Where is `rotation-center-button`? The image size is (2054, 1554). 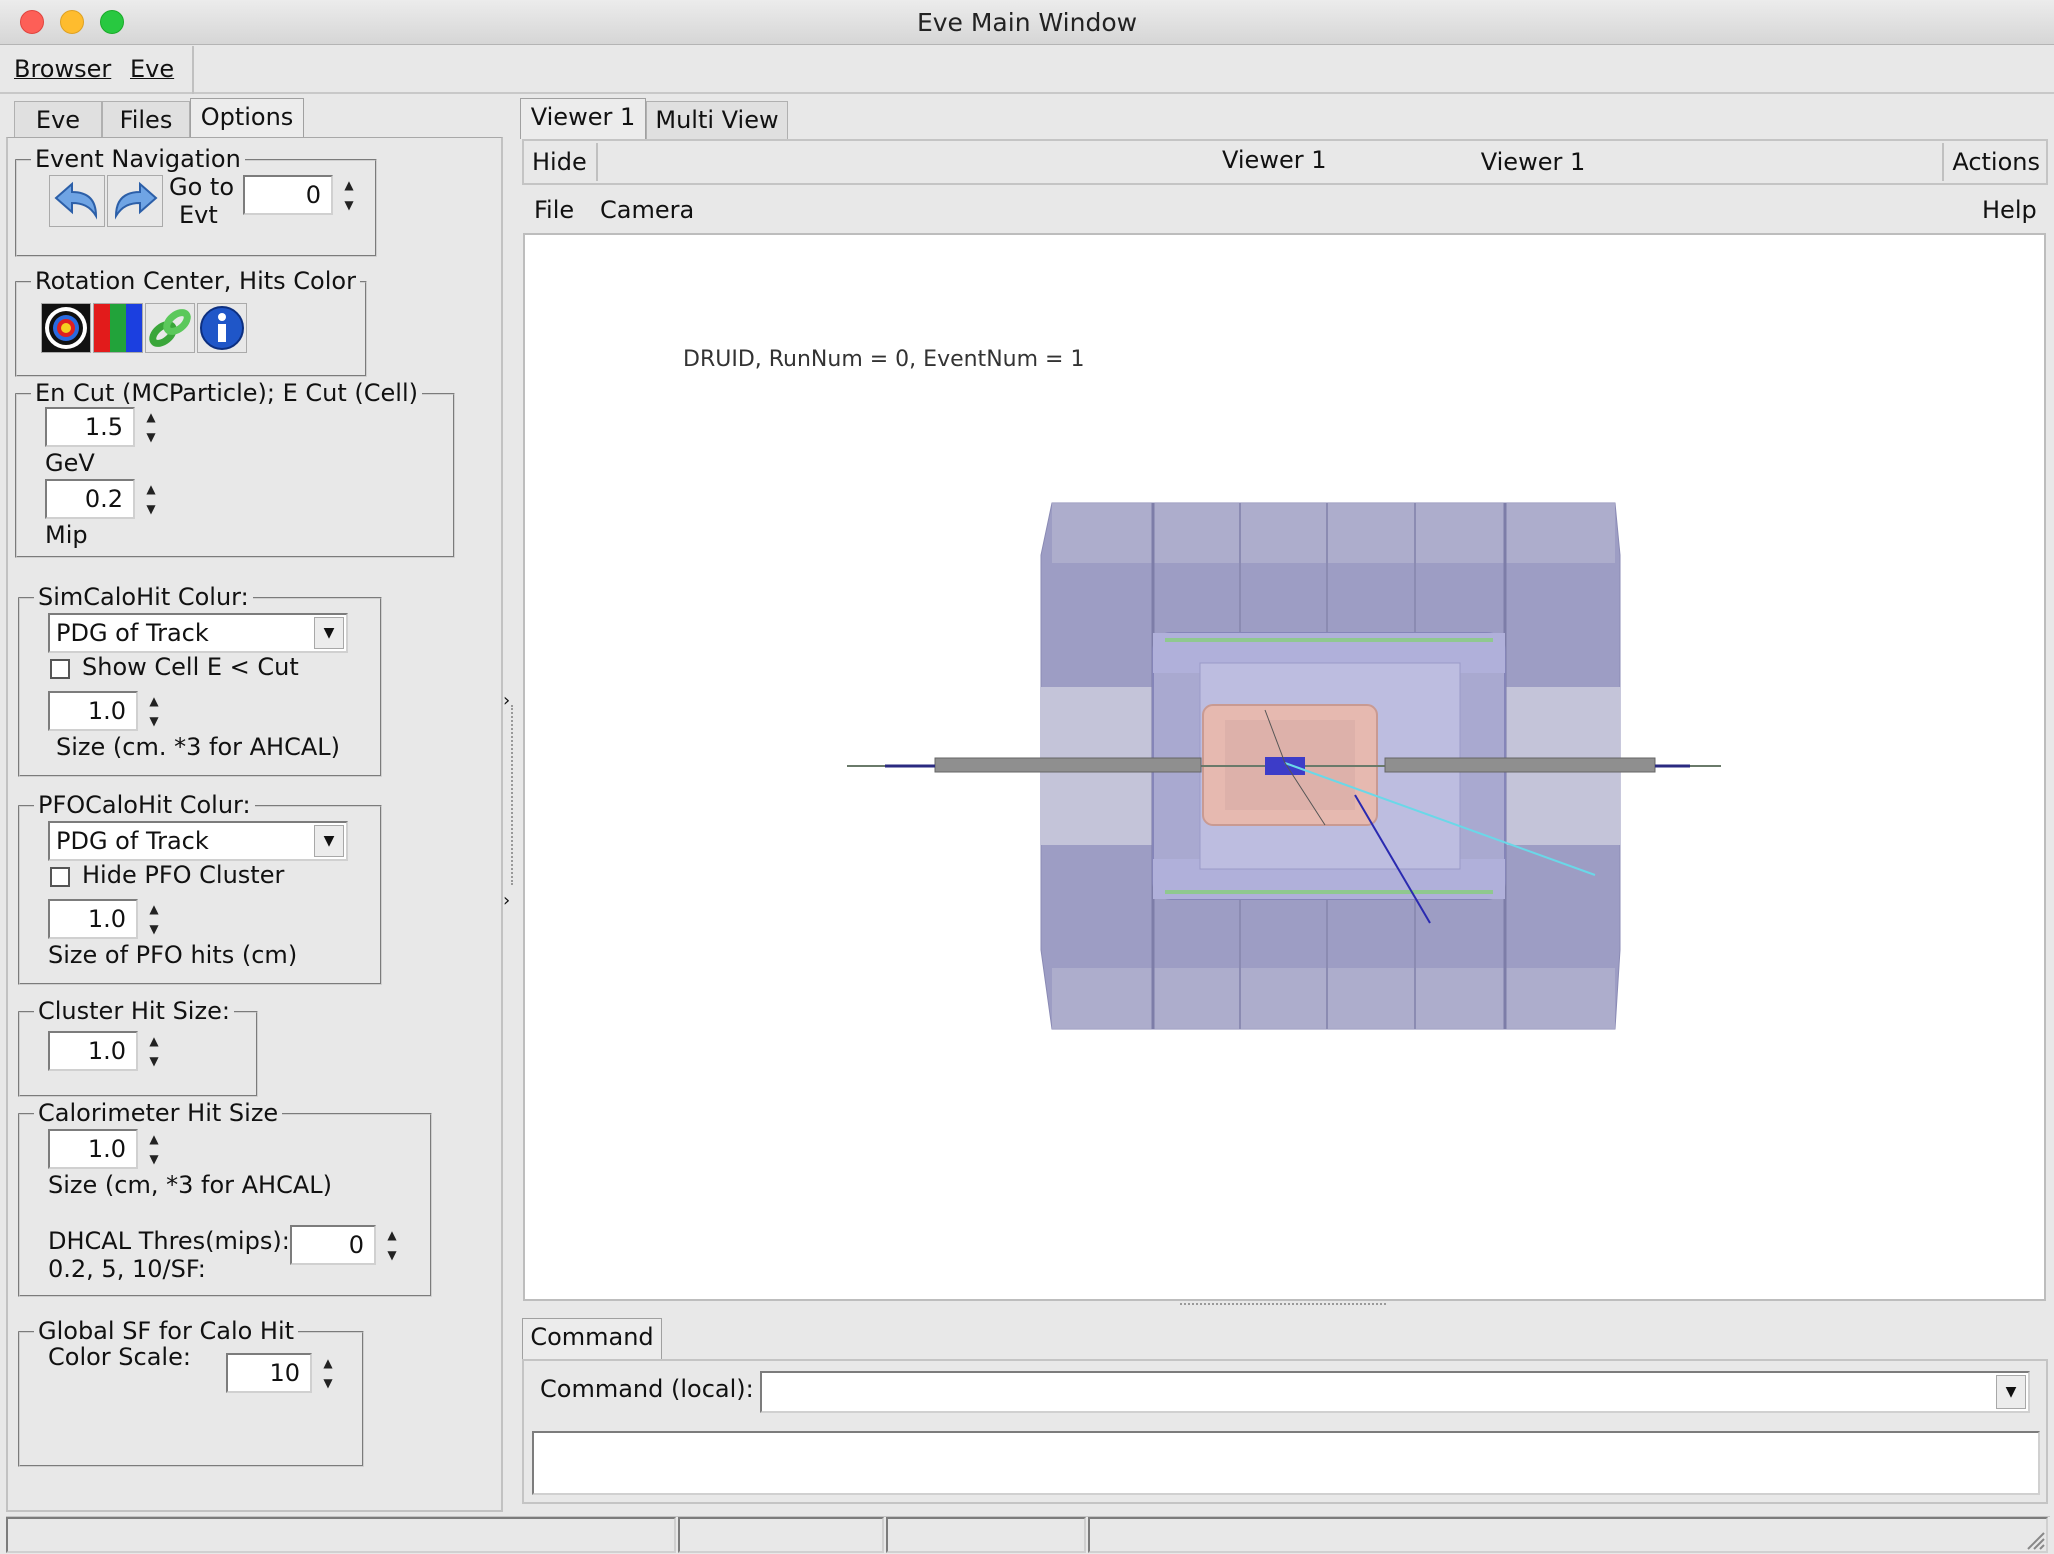
rotation-center-button is located at coordinates (66, 328).